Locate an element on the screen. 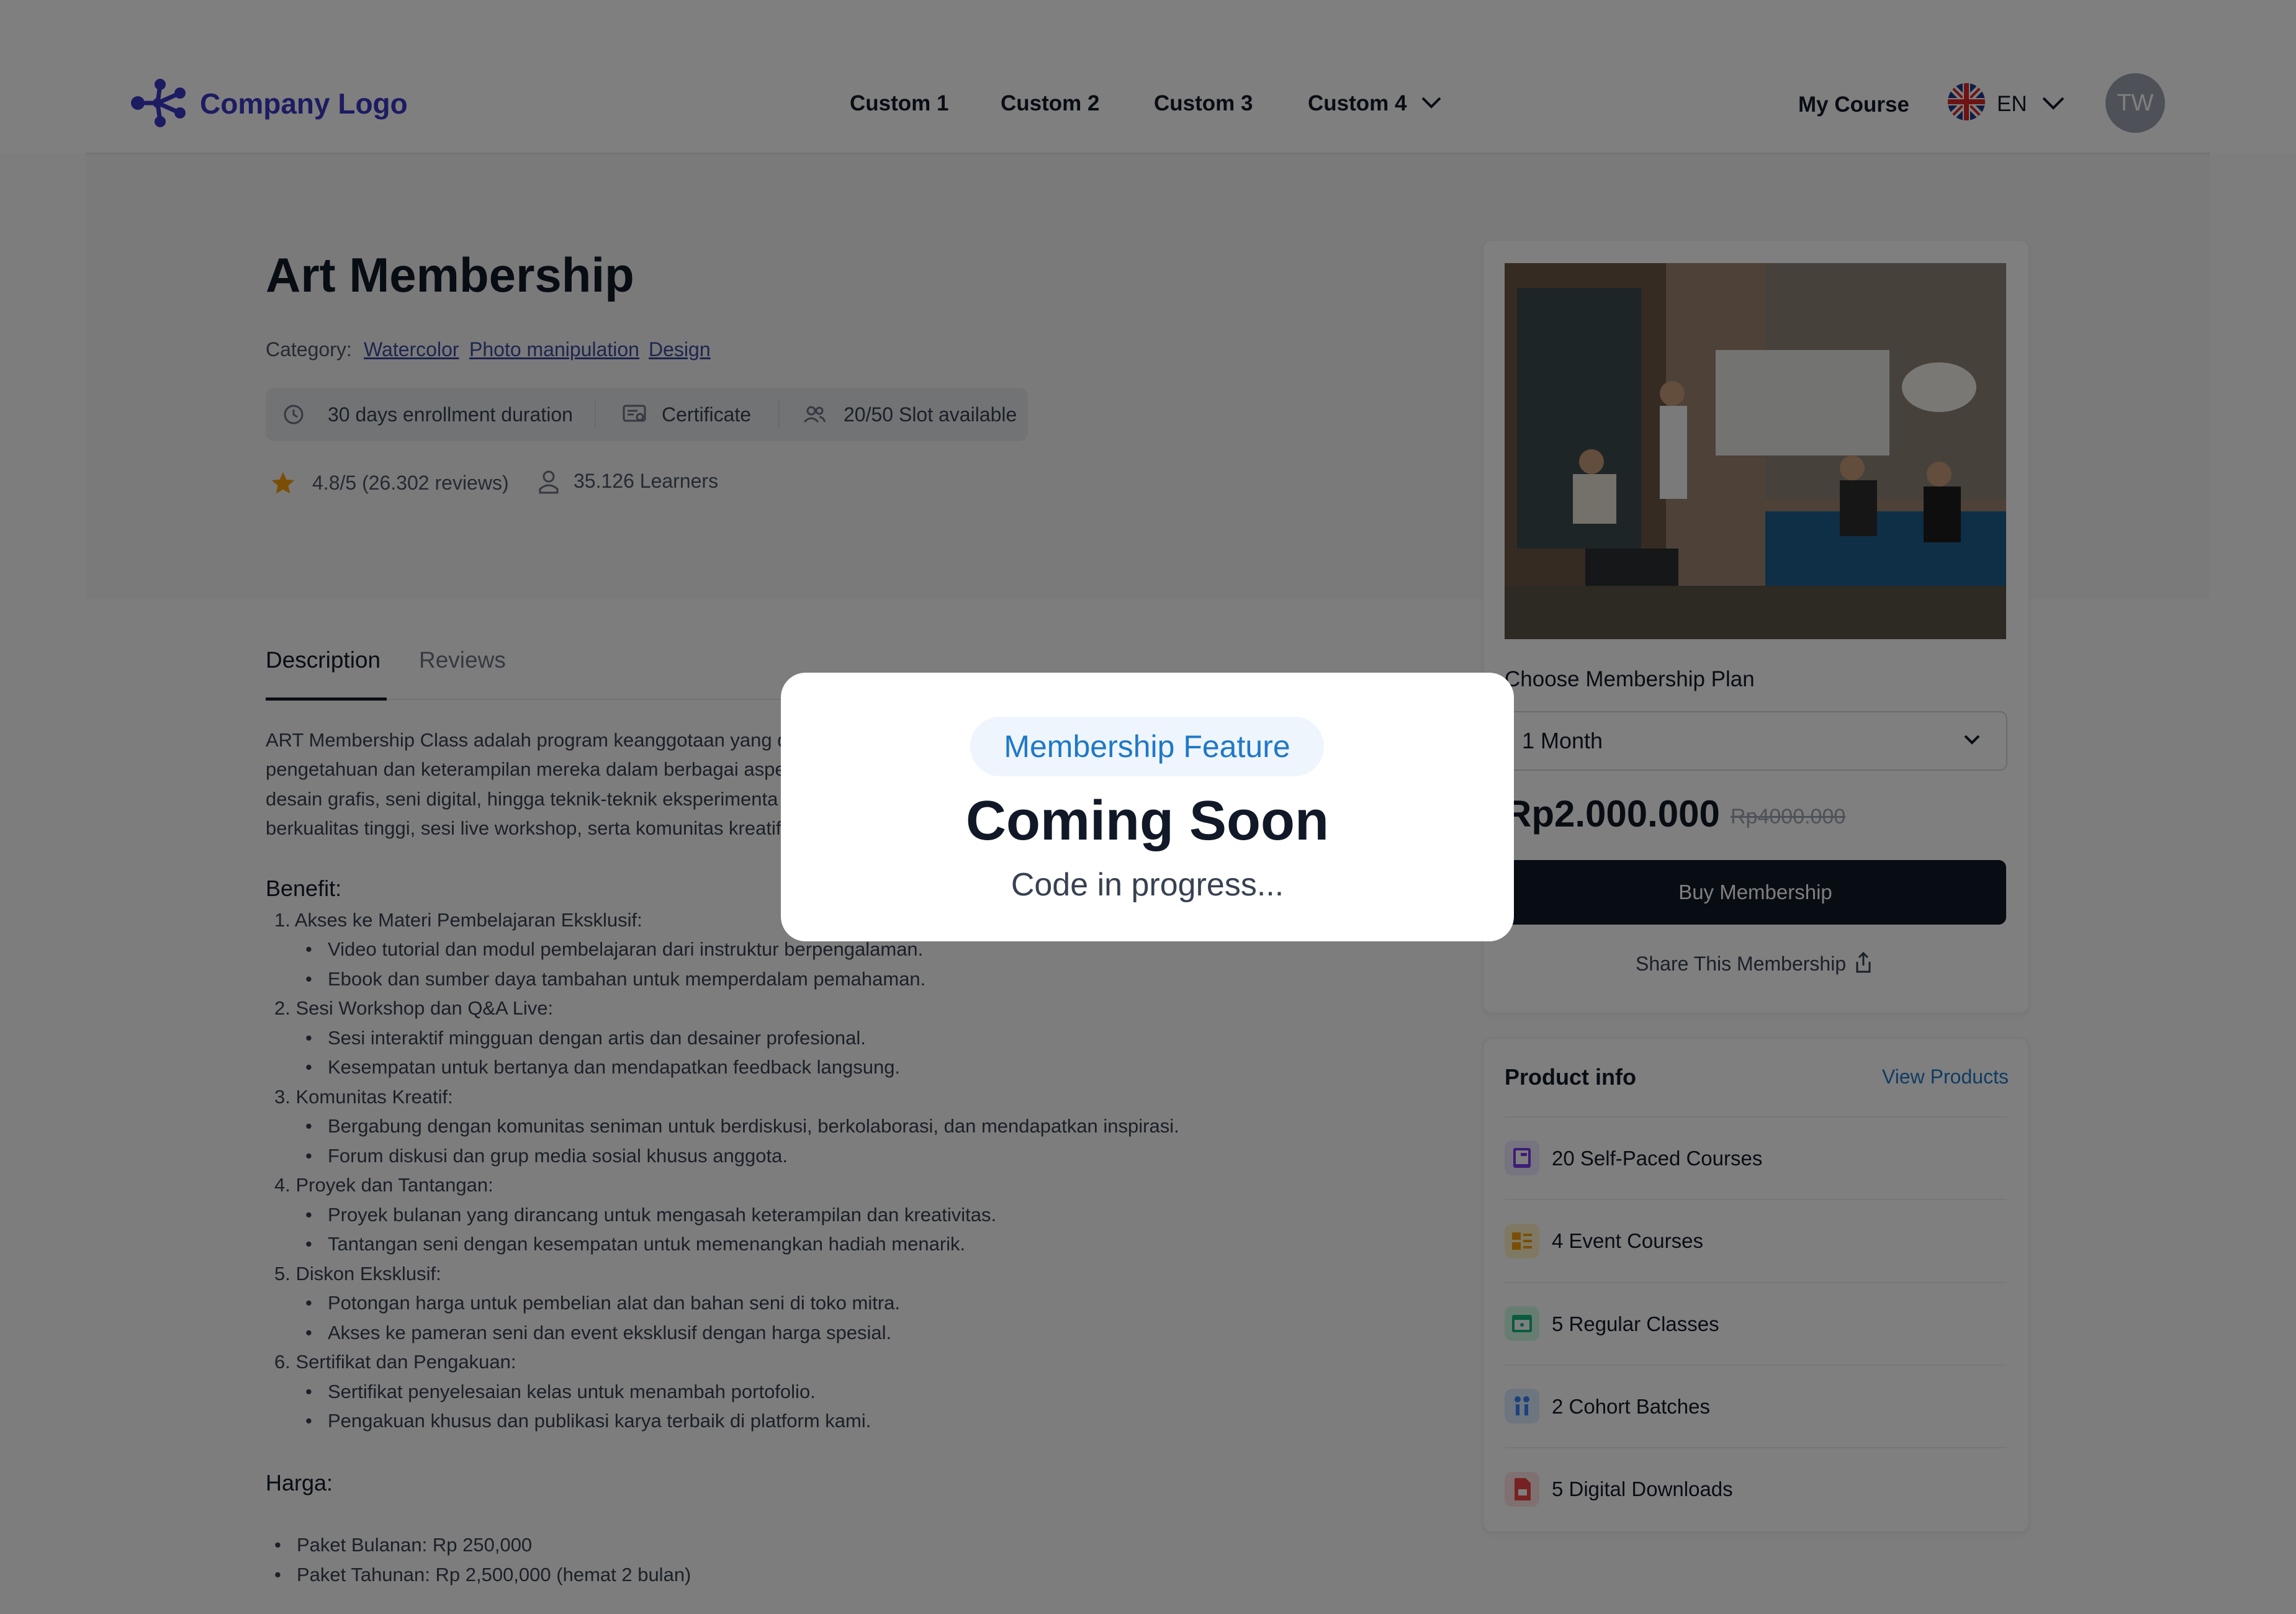 This screenshot has width=2296, height=1614. modal-title: Coming Soon is located at coordinates (1147, 821).